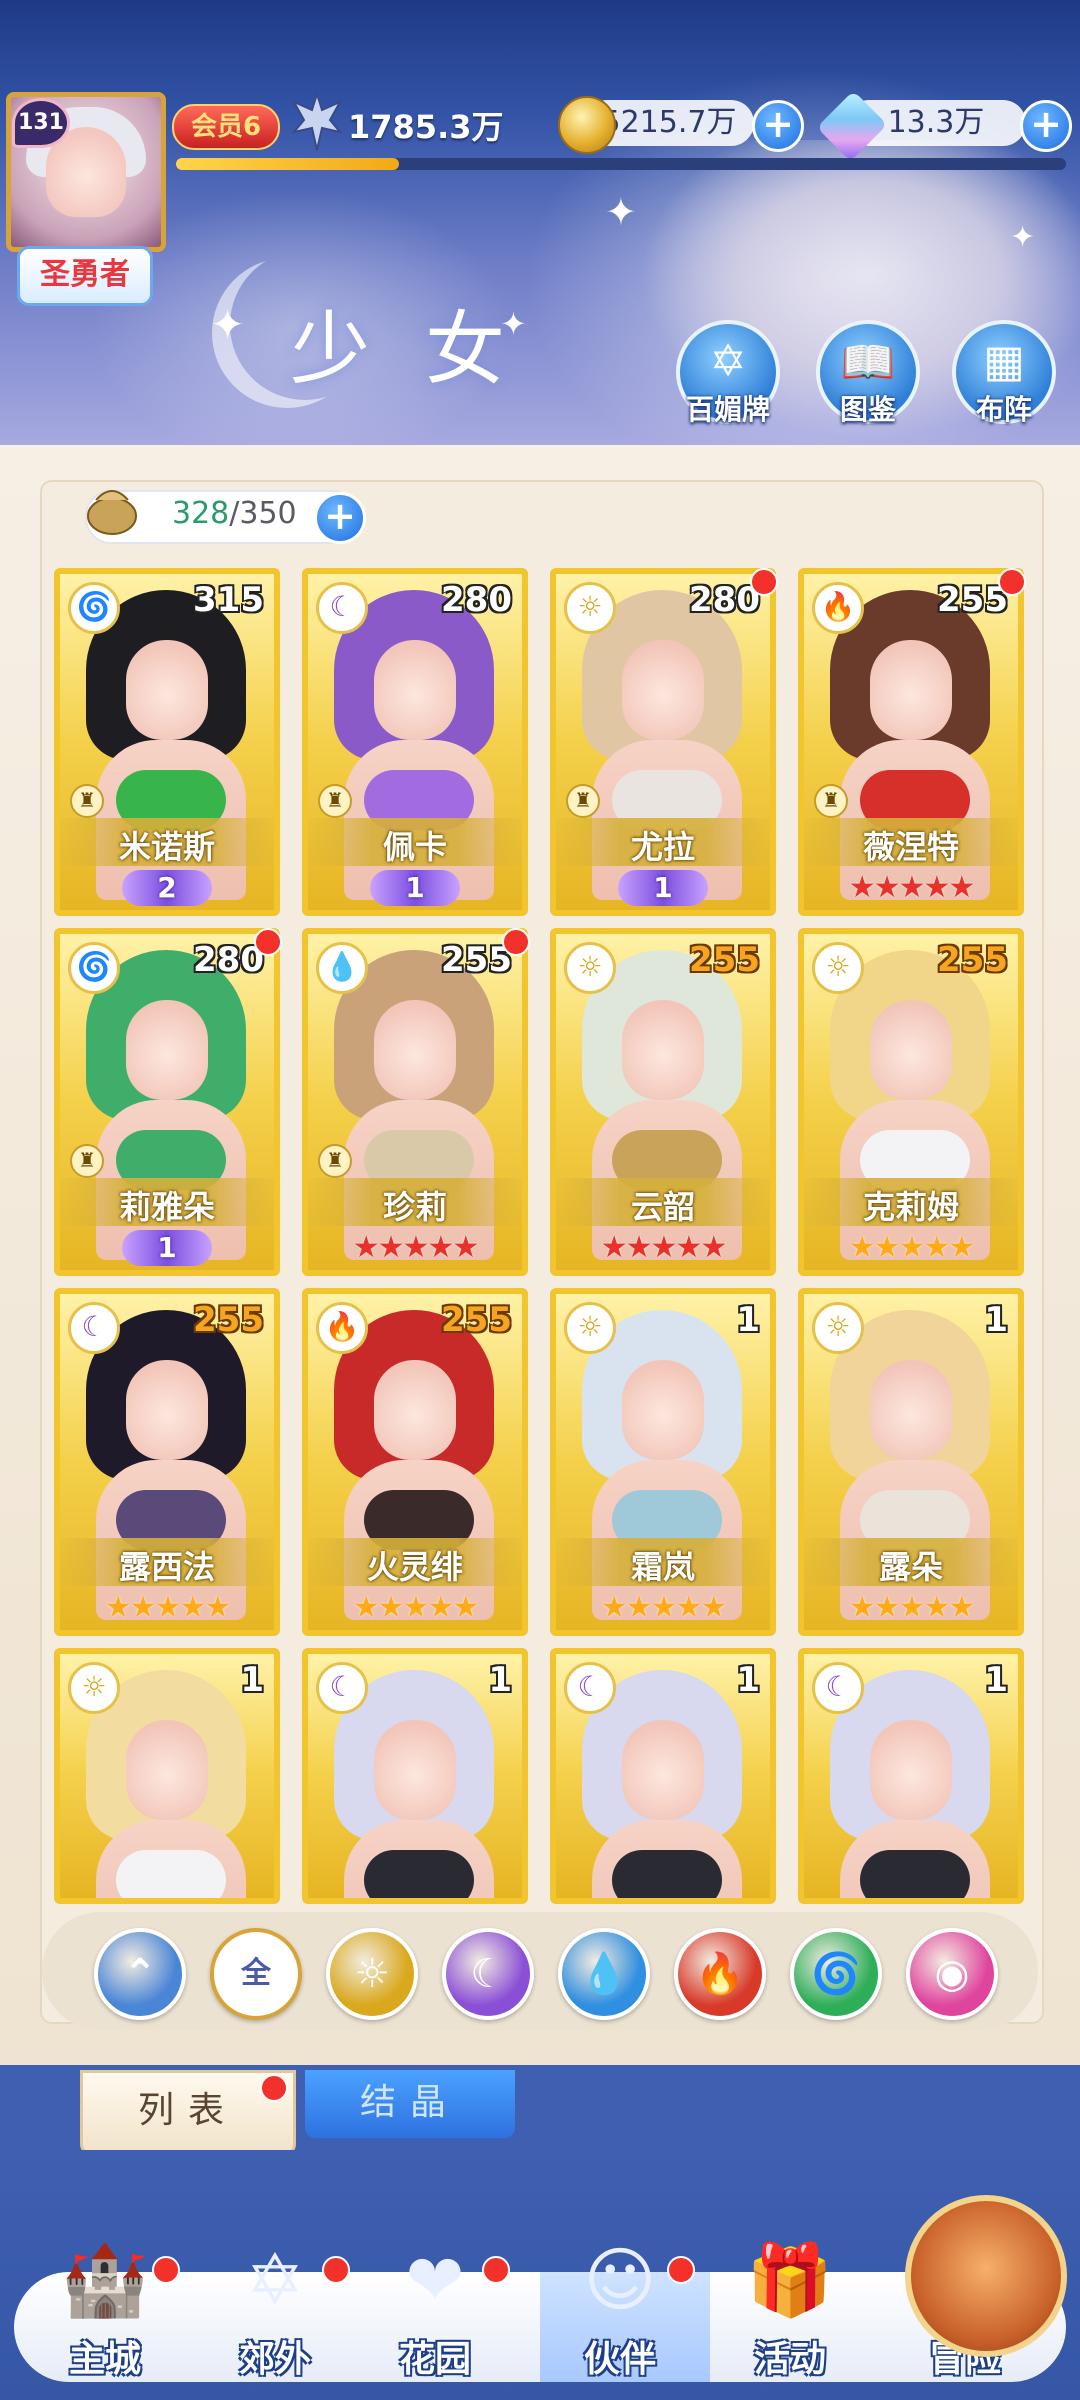 The width and height of the screenshot is (1080, 2400). What do you see at coordinates (275, 2310) in the screenshot?
I see `nav-portal: ✡ 郊外` at bounding box center [275, 2310].